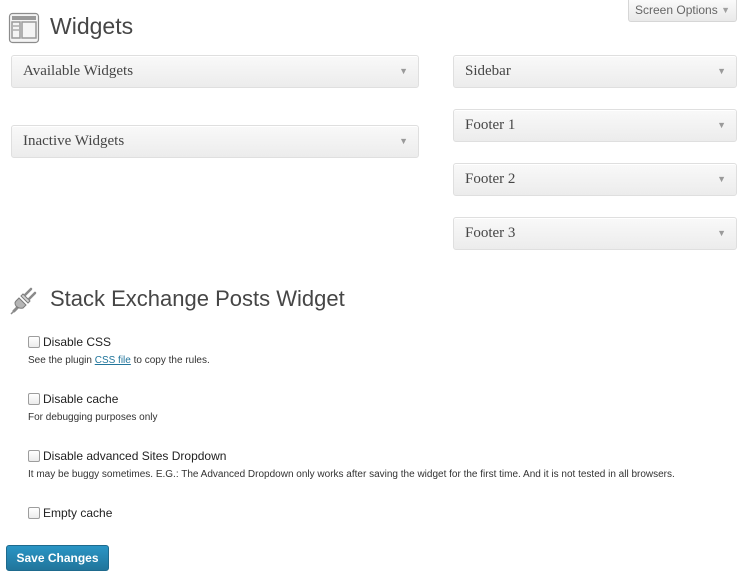 The image size is (751, 578). Describe the element at coordinates (595, 233) in the screenshot. I see `footer-3-box: Footer 3 ▼` at that location.